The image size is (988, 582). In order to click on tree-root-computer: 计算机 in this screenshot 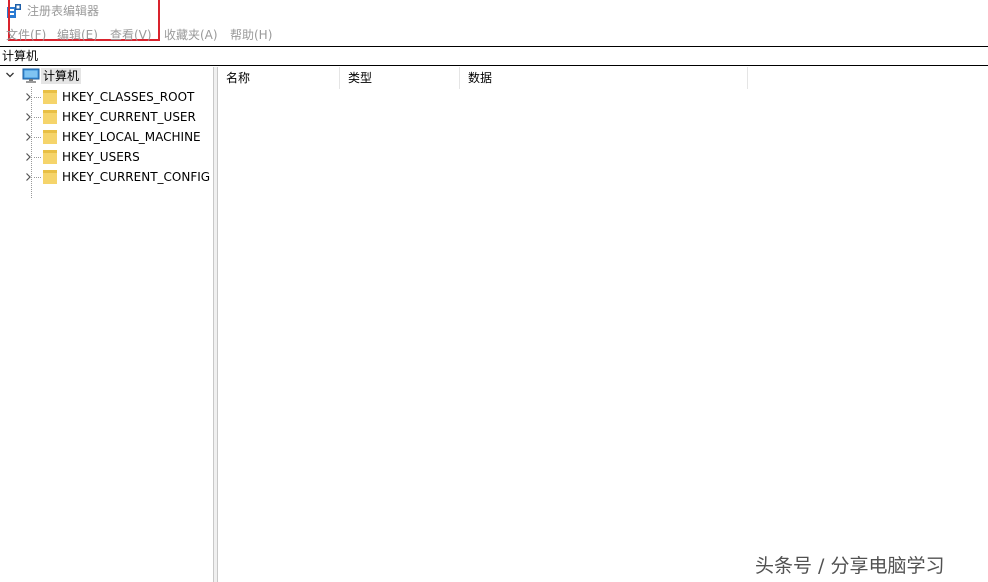, I will do `click(109, 76)`.